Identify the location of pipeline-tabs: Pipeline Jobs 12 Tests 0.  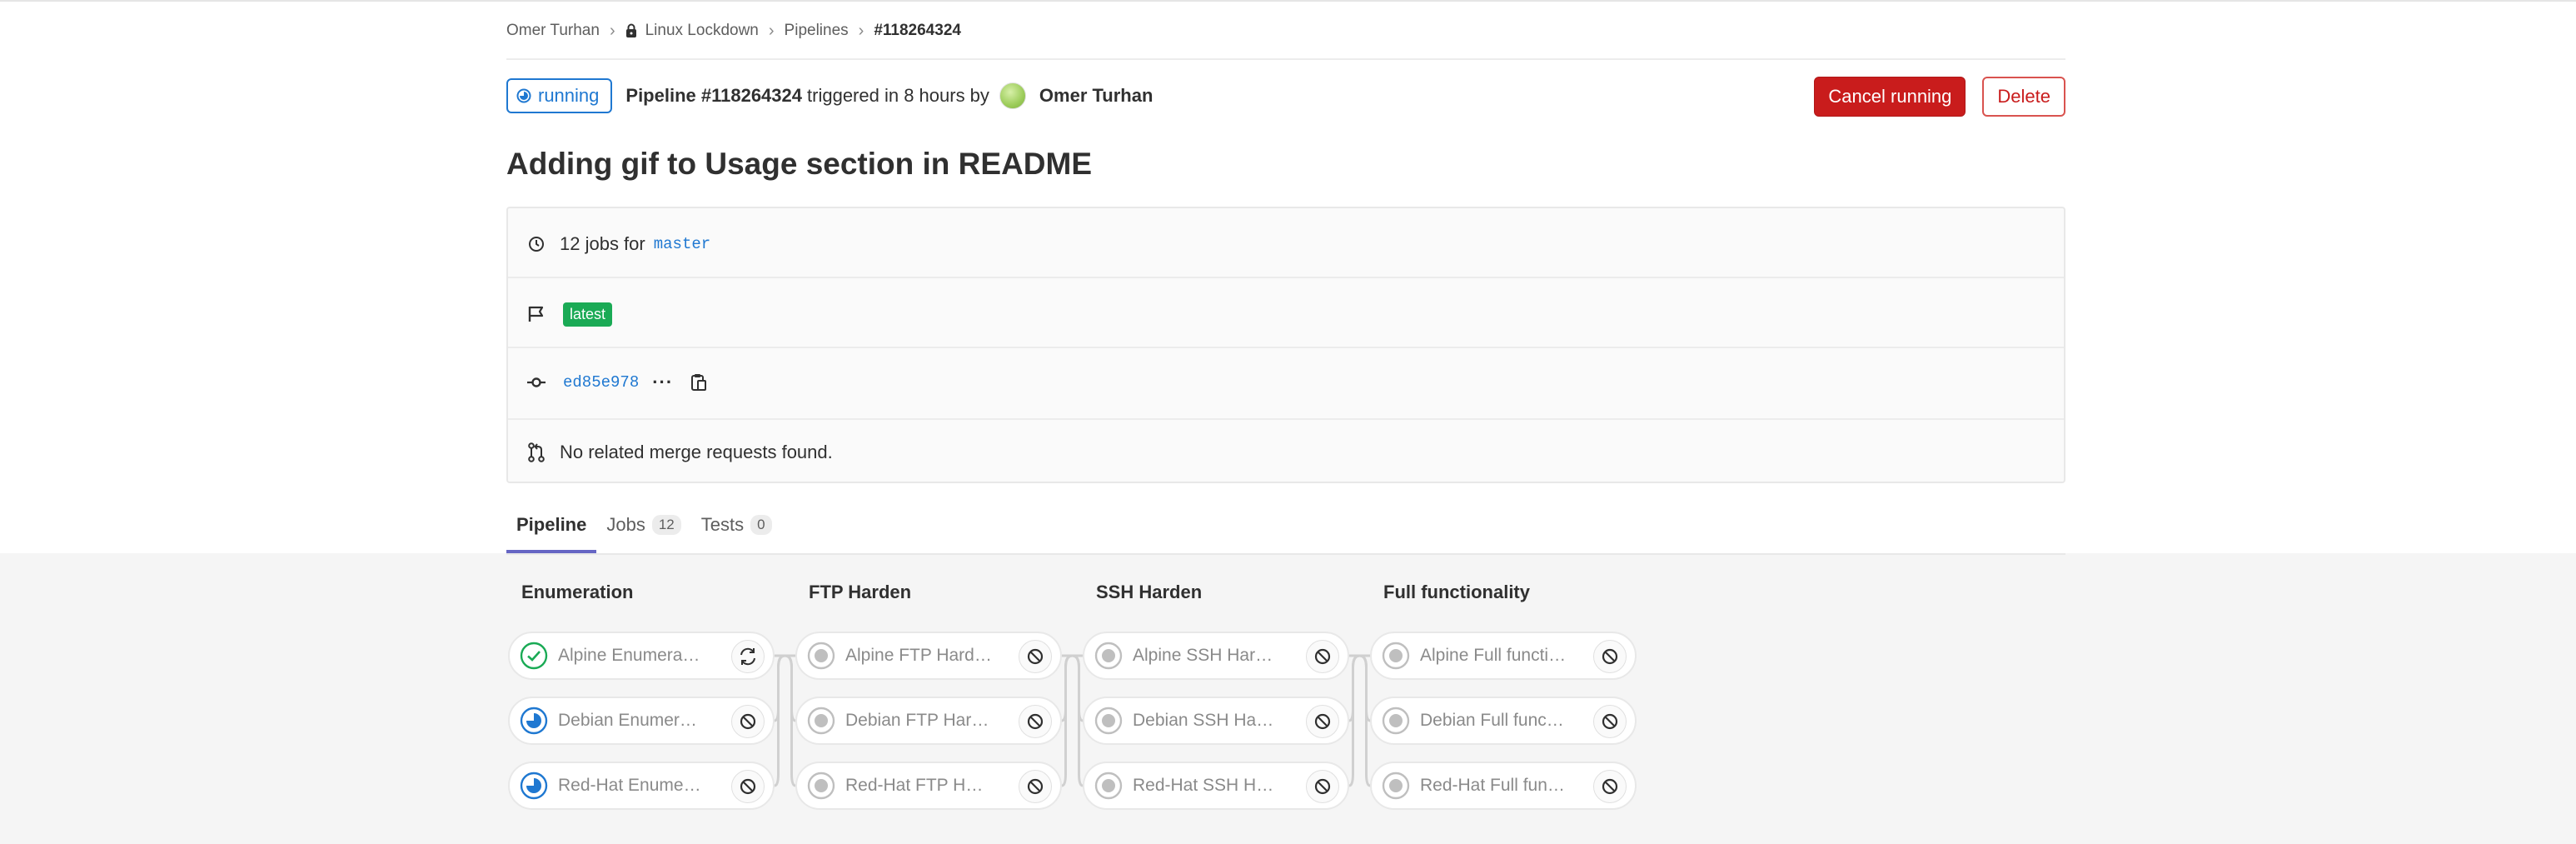
(1285, 525).